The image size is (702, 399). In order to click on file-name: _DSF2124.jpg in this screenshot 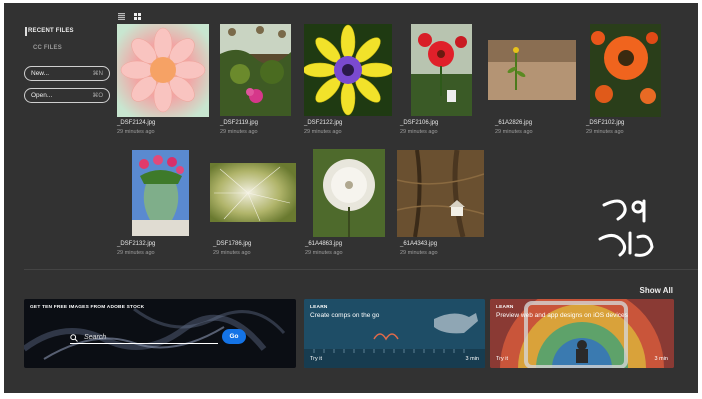, I will do `click(136, 123)`.